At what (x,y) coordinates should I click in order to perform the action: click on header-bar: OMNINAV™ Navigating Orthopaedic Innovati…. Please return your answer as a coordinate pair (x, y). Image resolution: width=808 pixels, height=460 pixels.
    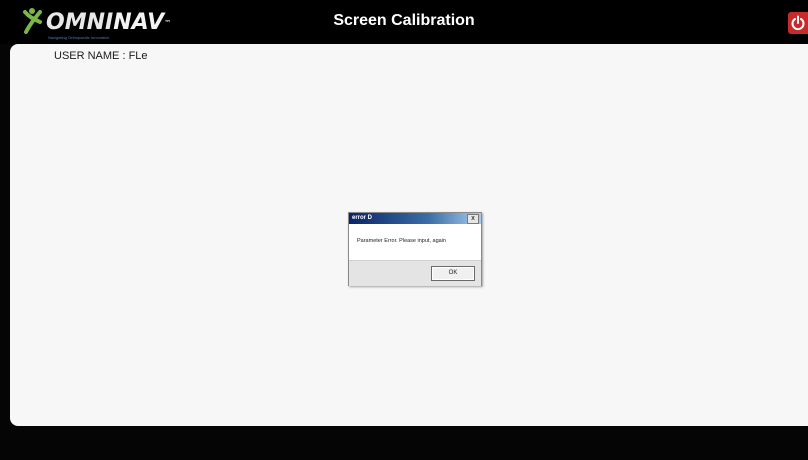
    Looking at the image, I should click on (404, 22).